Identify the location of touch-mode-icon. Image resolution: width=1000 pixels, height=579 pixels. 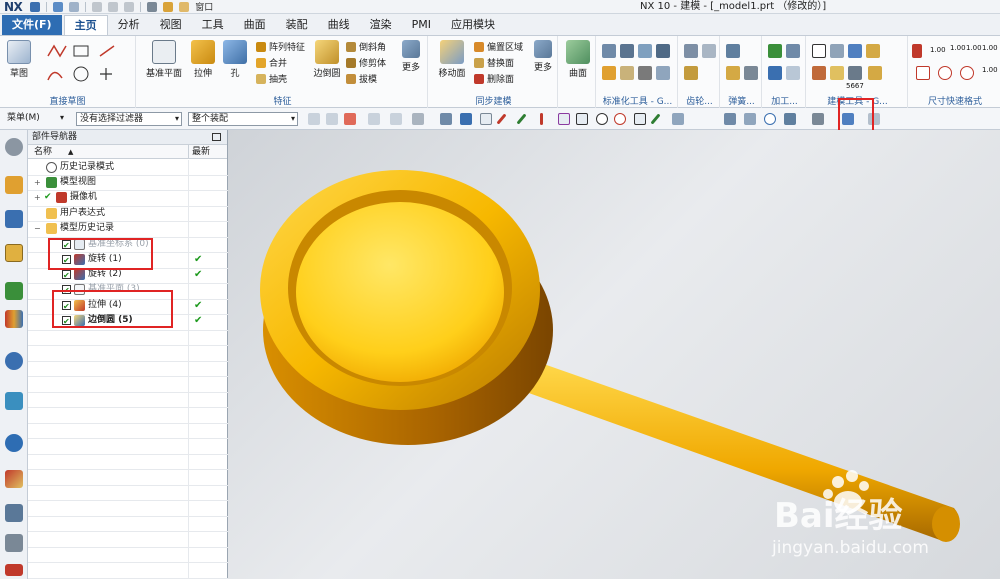
(168, 6).